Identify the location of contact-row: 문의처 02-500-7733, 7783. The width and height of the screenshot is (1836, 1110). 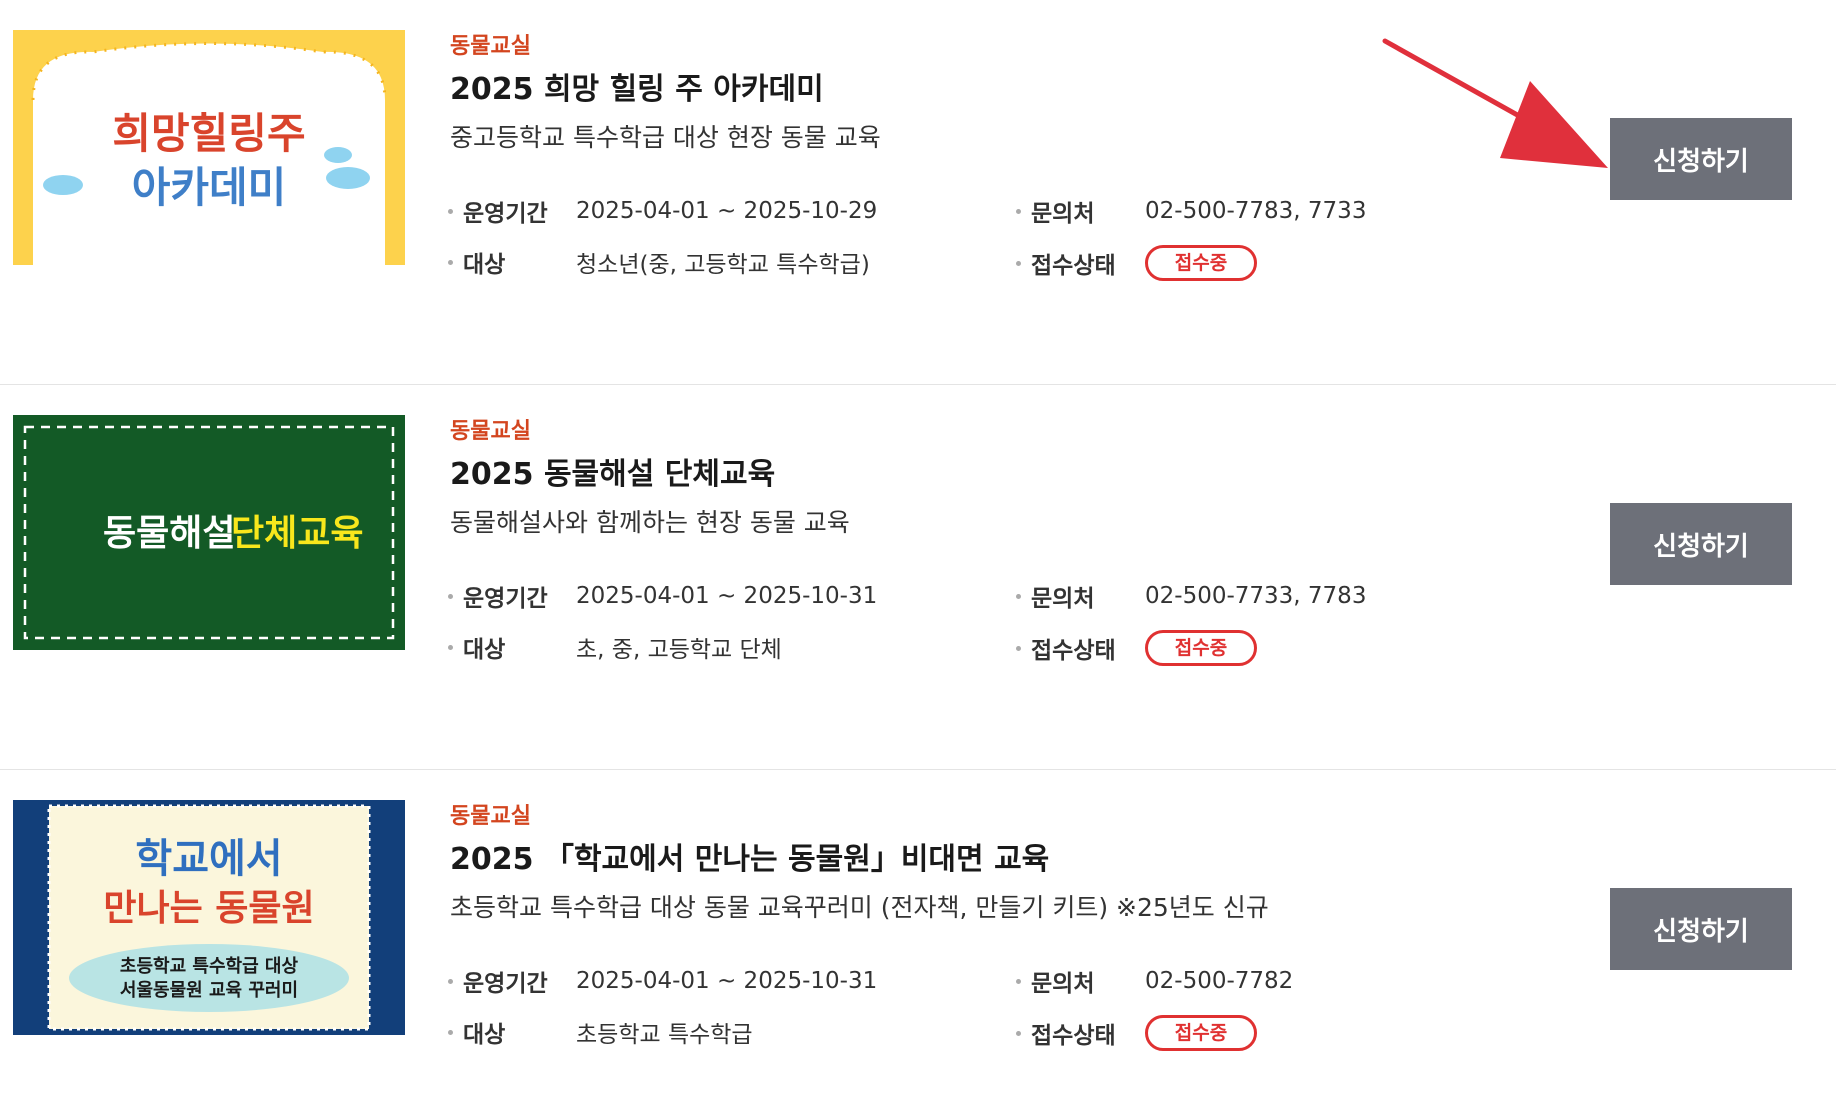
(1191, 596).